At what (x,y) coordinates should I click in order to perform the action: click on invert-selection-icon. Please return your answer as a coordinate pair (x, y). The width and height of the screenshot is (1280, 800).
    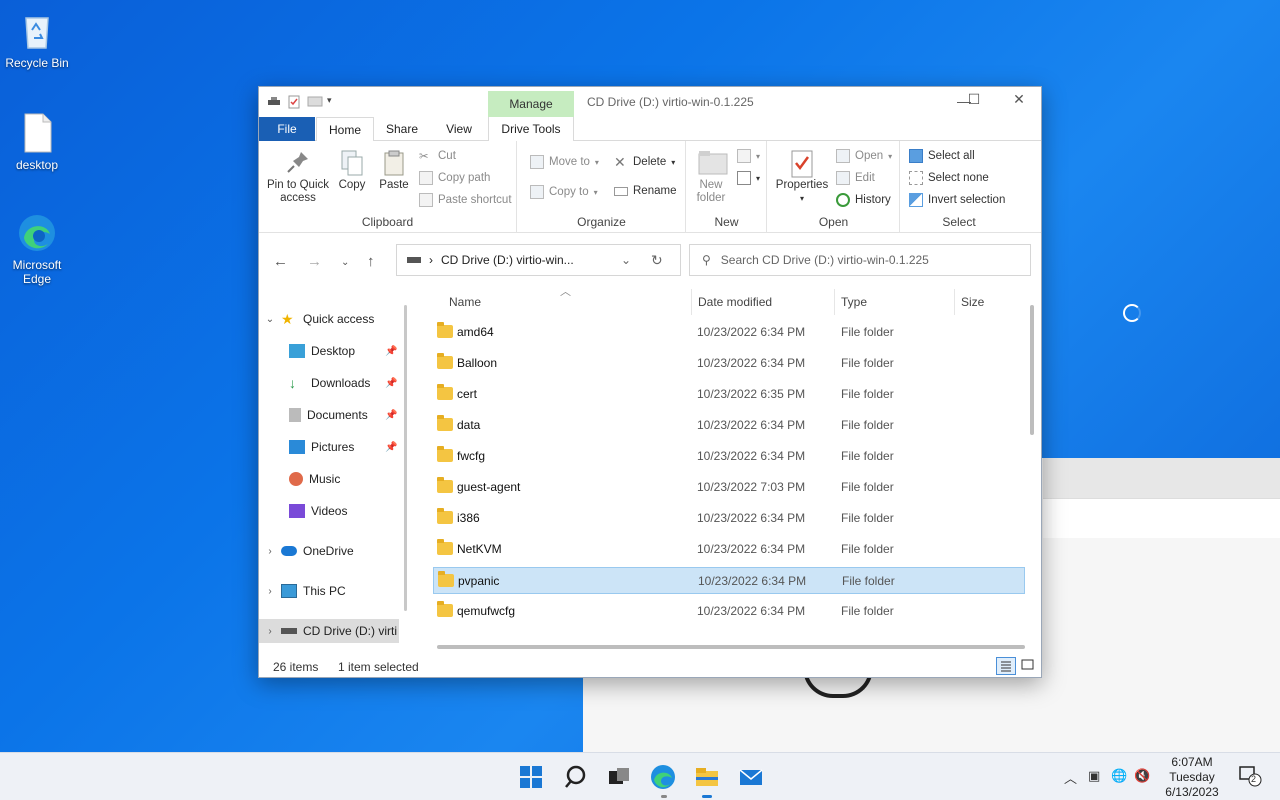
    Looking at the image, I should click on (916, 200).